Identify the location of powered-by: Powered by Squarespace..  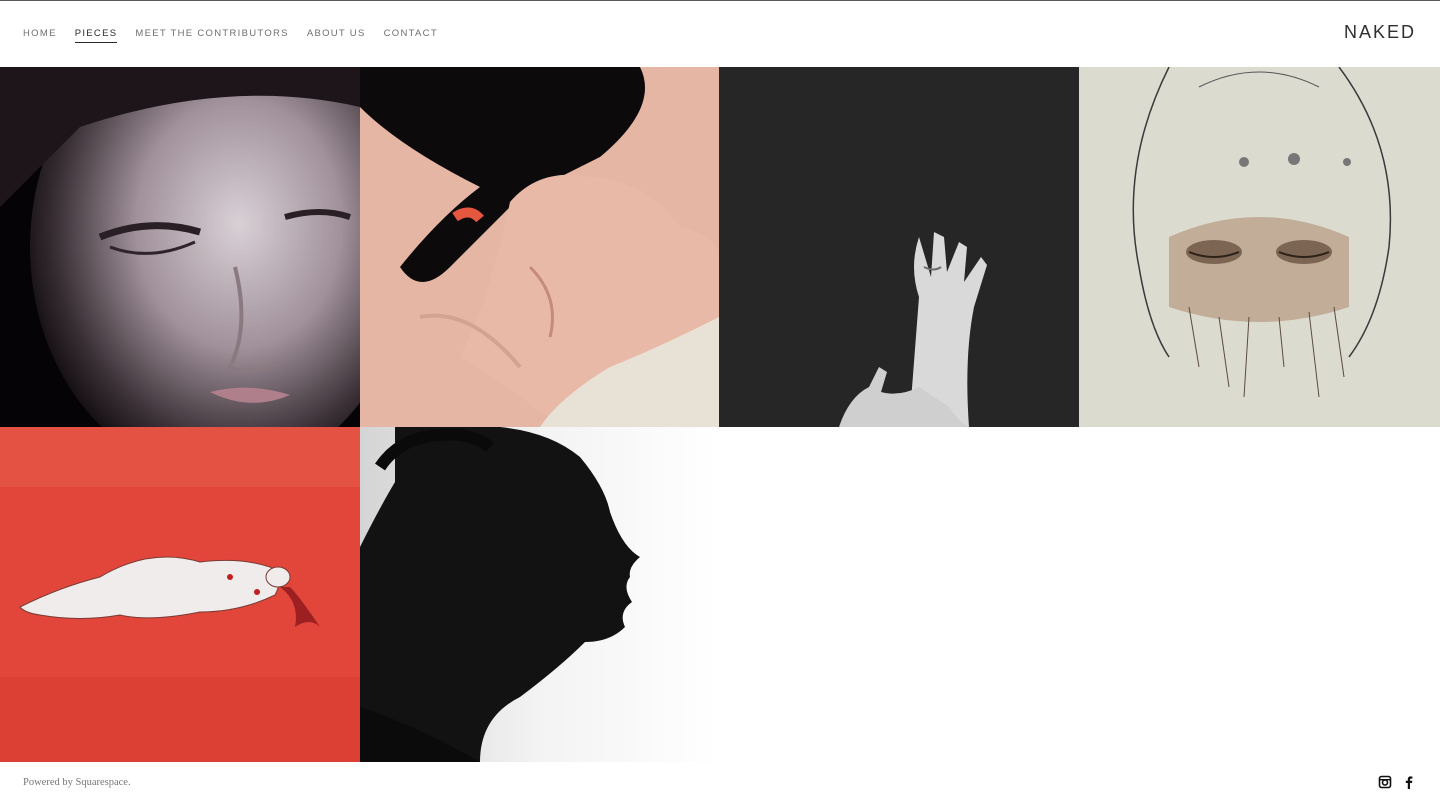
(77, 782).